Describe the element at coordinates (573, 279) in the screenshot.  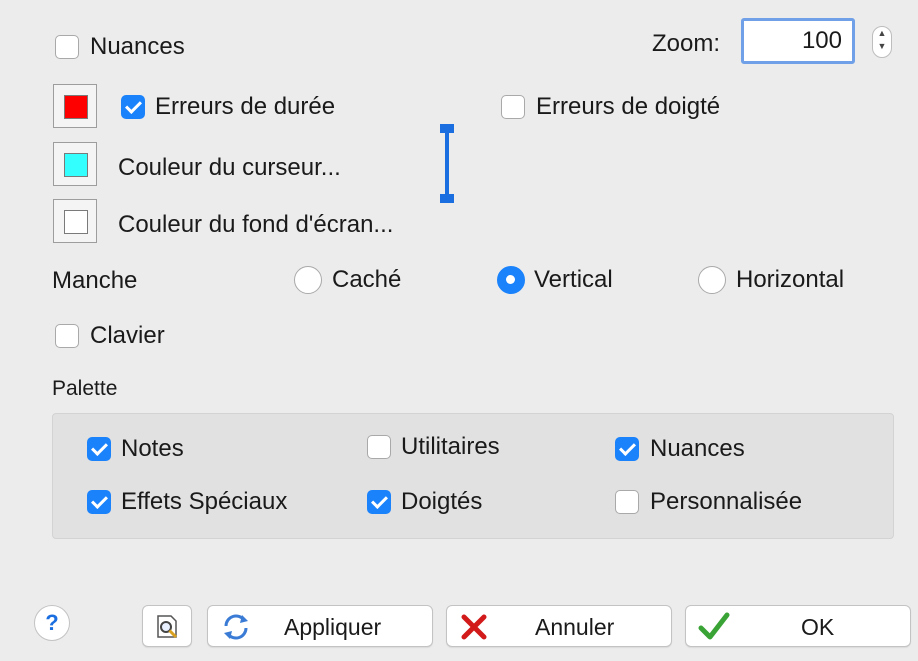
I see `neck-radio-vertical-label: Vertical` at that location.